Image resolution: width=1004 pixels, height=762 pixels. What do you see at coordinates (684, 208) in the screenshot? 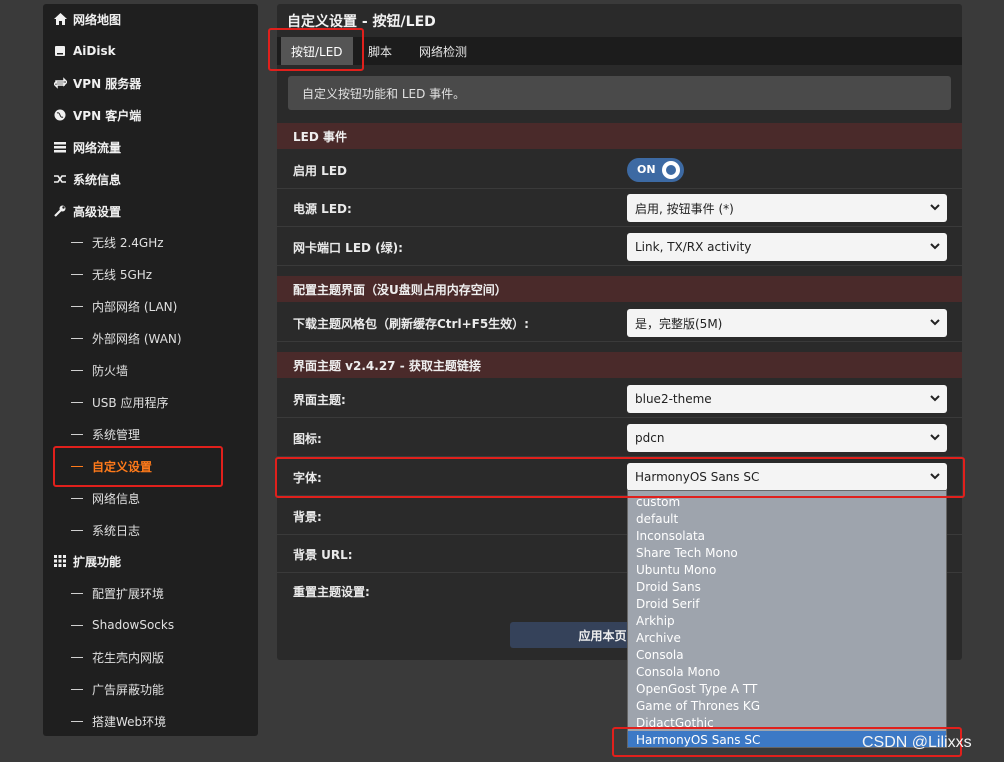
I see `select-value: 启用, 按钮事件 (*)` at bounding box center [684, 208].